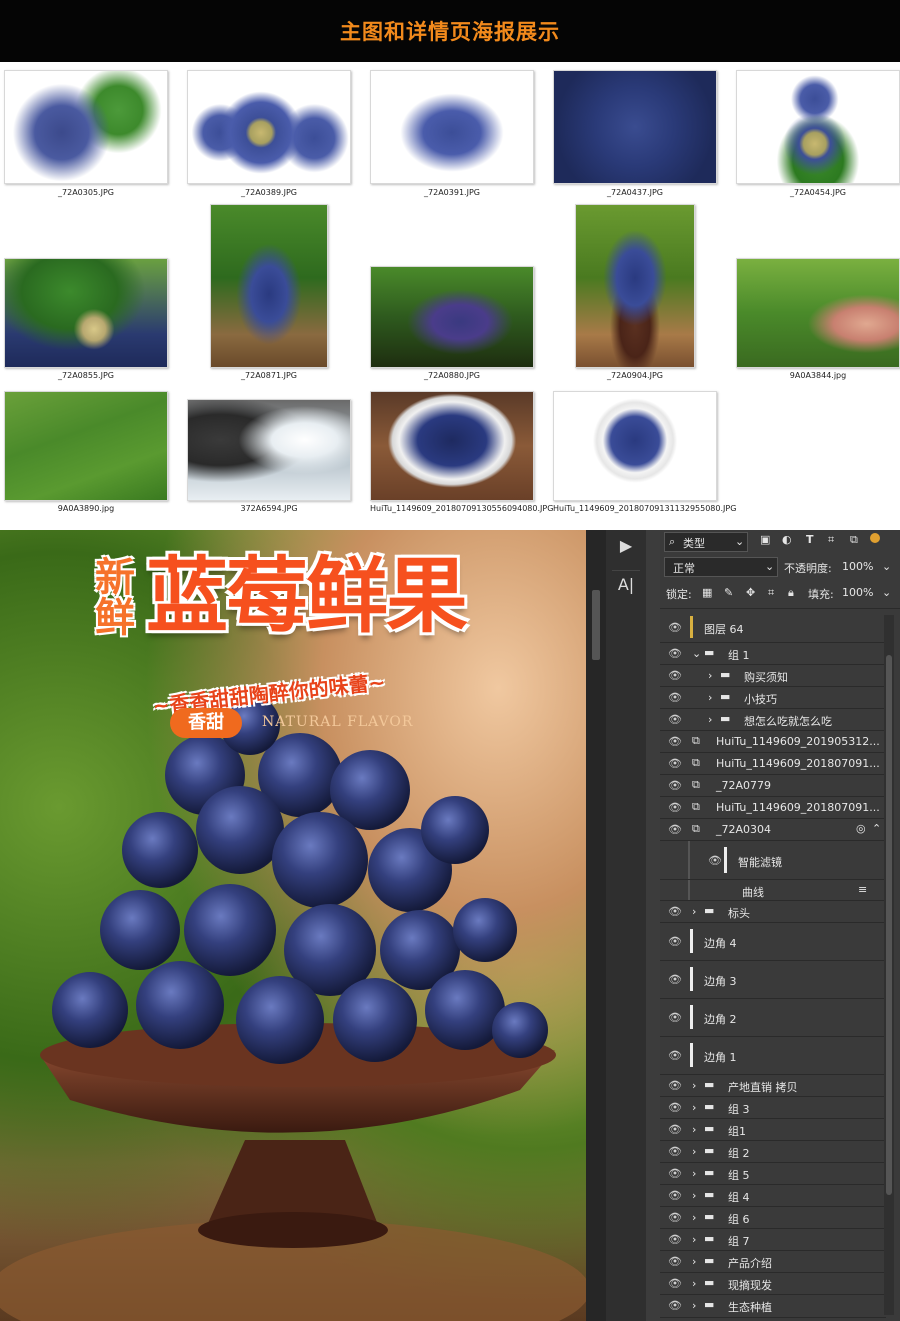  What do you see at coordinates (831, 540) in the screenshot?
I see `shape-filter-icon: ⌗` at bounding box center [831, 540].